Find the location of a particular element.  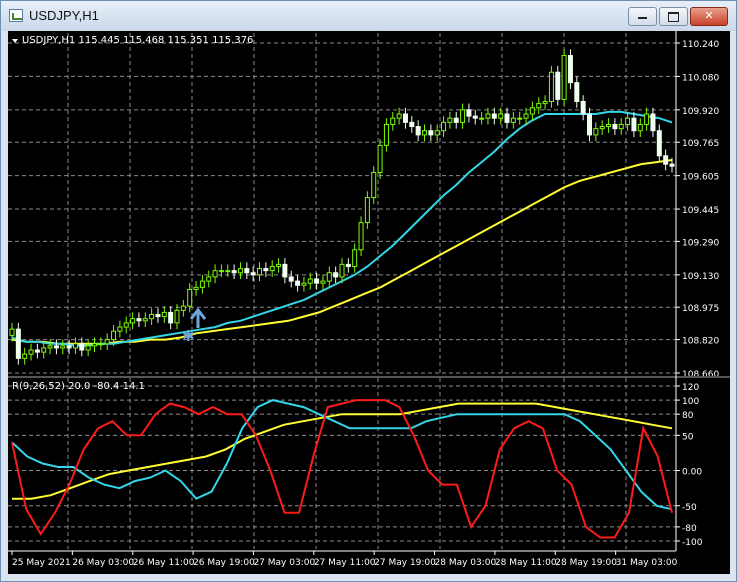

close-button: ✕ is located at coordinates (709, 16).